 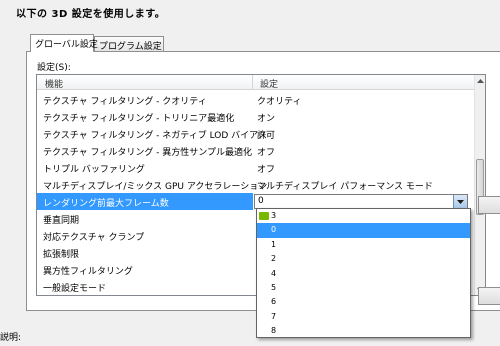 What do you see at coordinates (266, 136) in the screenshot?
I see `setting-value: 許可` at bounding box center [266, 136].